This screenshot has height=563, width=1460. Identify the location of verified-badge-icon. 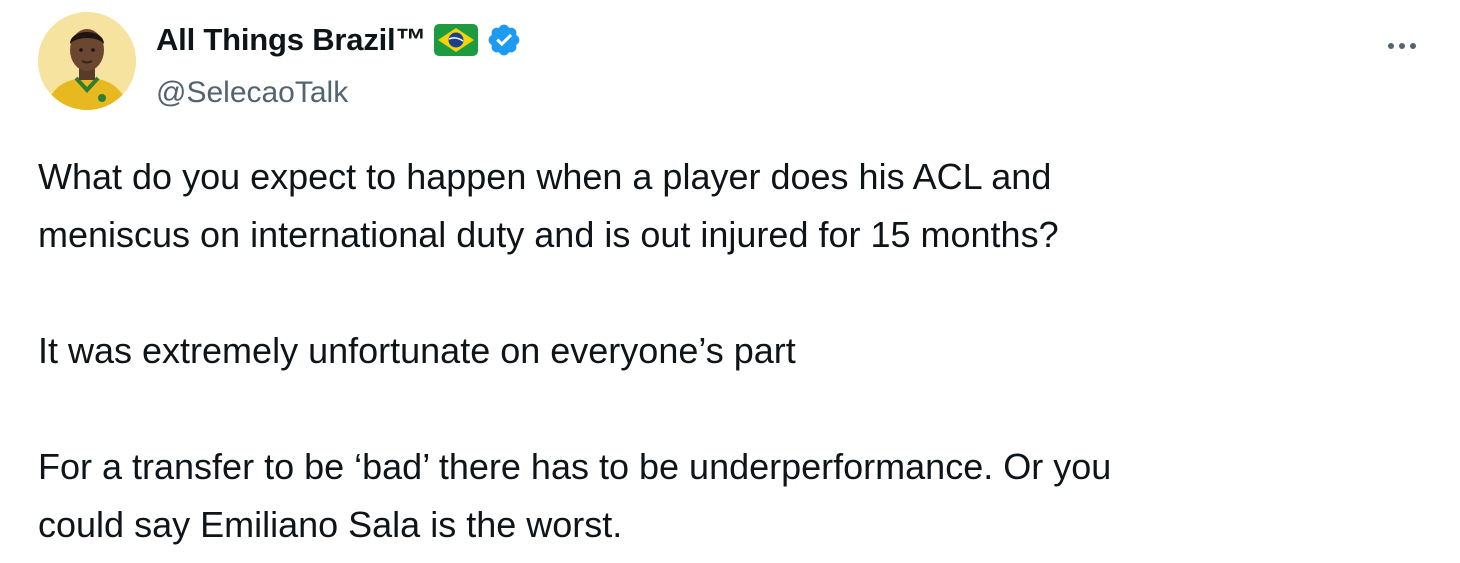
(504, 40).